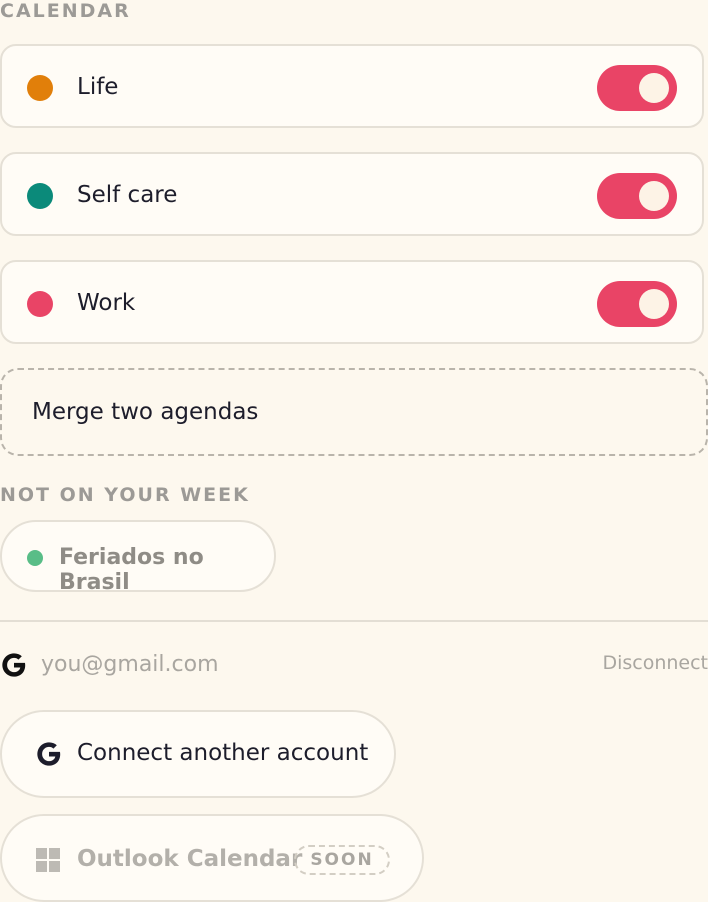  I want to click on calendar-pill-feriados: Feriados no Brasil, so click(138, 557).